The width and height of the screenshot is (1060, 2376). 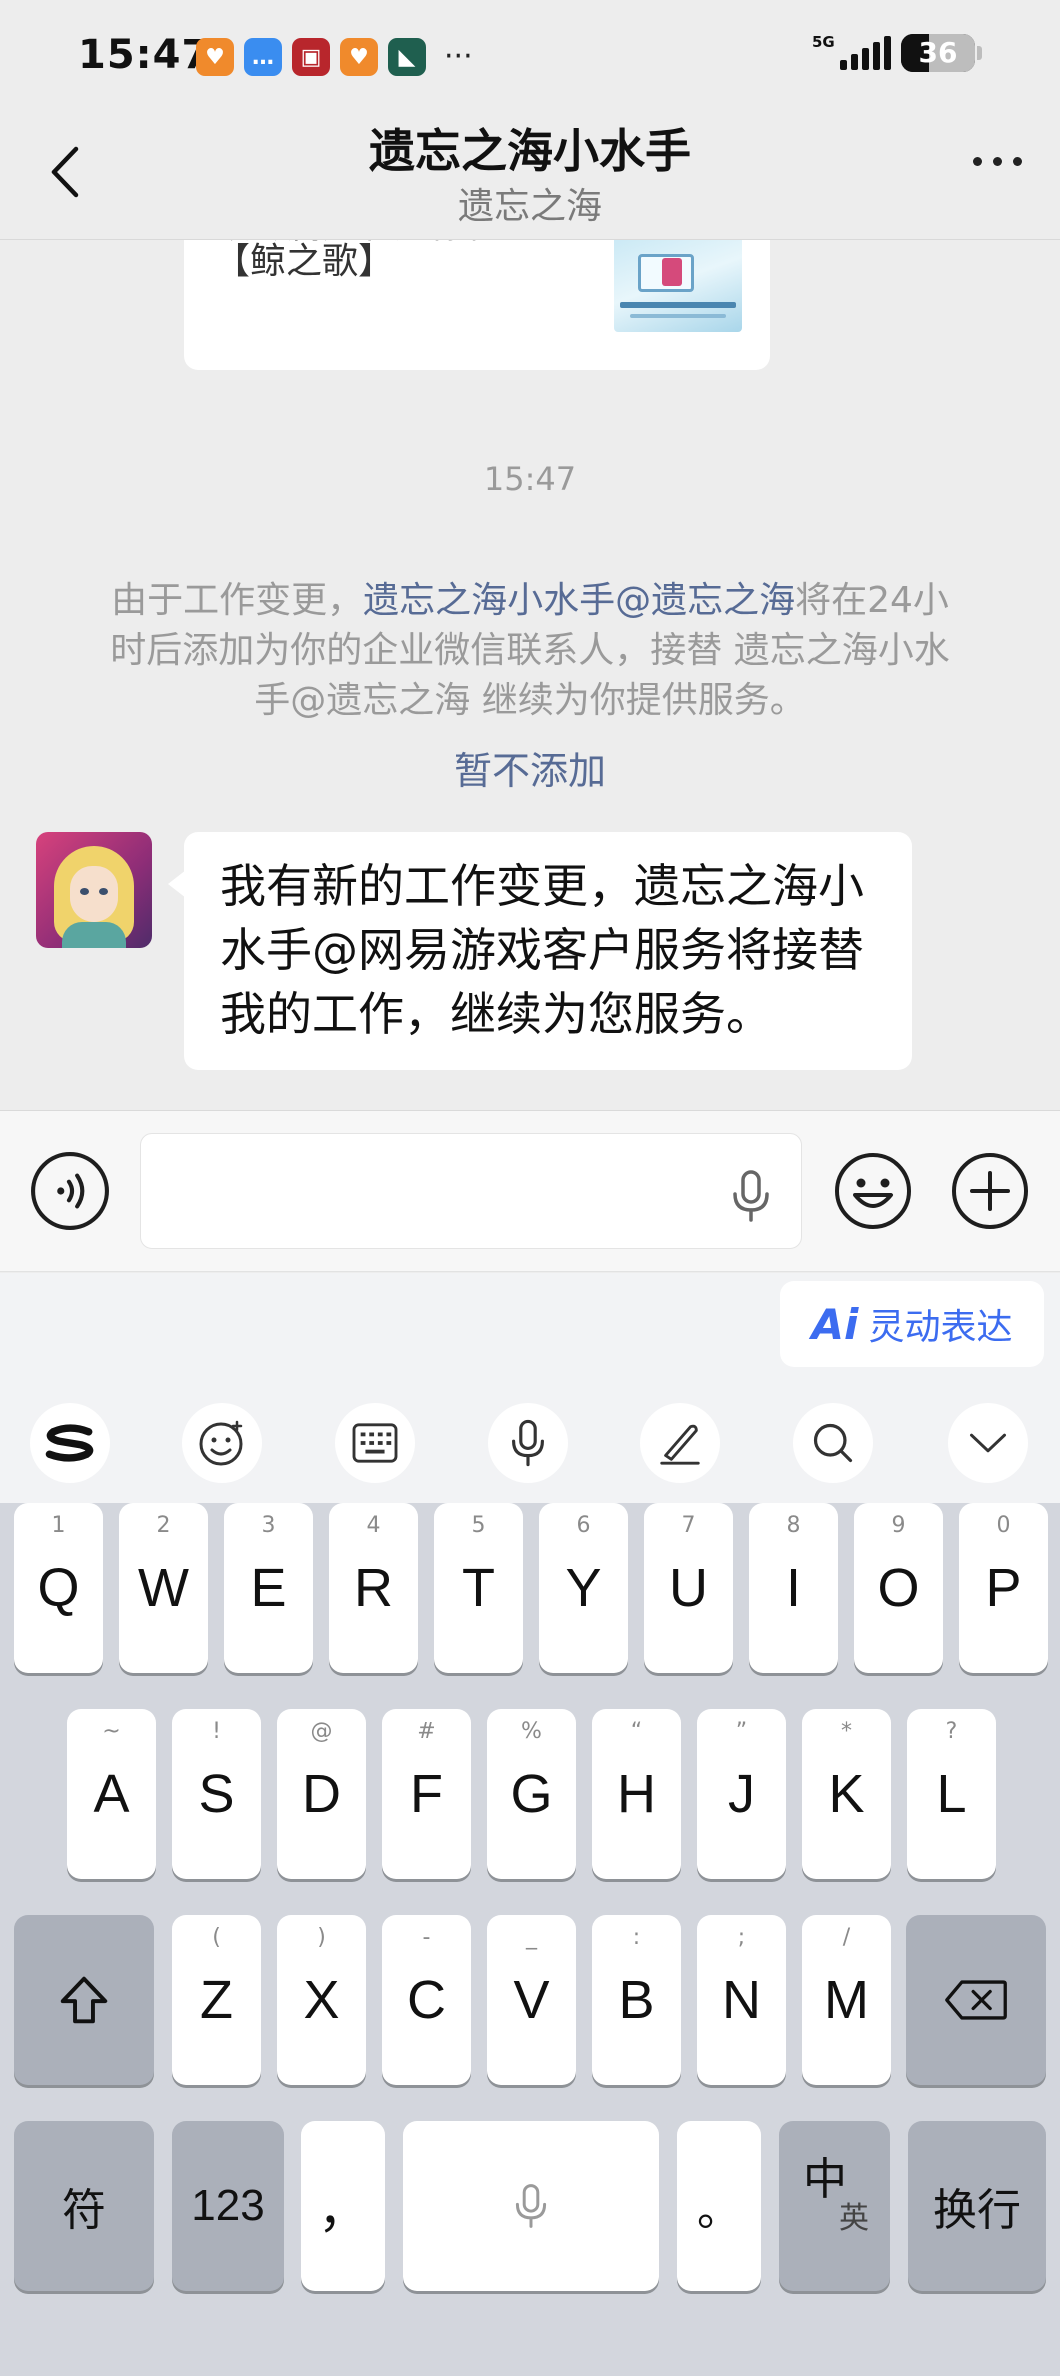 What do you see at coordinates (321, 1731) in the screenshot?
I see `key-hint: @` at bounding box center [321, 1731].